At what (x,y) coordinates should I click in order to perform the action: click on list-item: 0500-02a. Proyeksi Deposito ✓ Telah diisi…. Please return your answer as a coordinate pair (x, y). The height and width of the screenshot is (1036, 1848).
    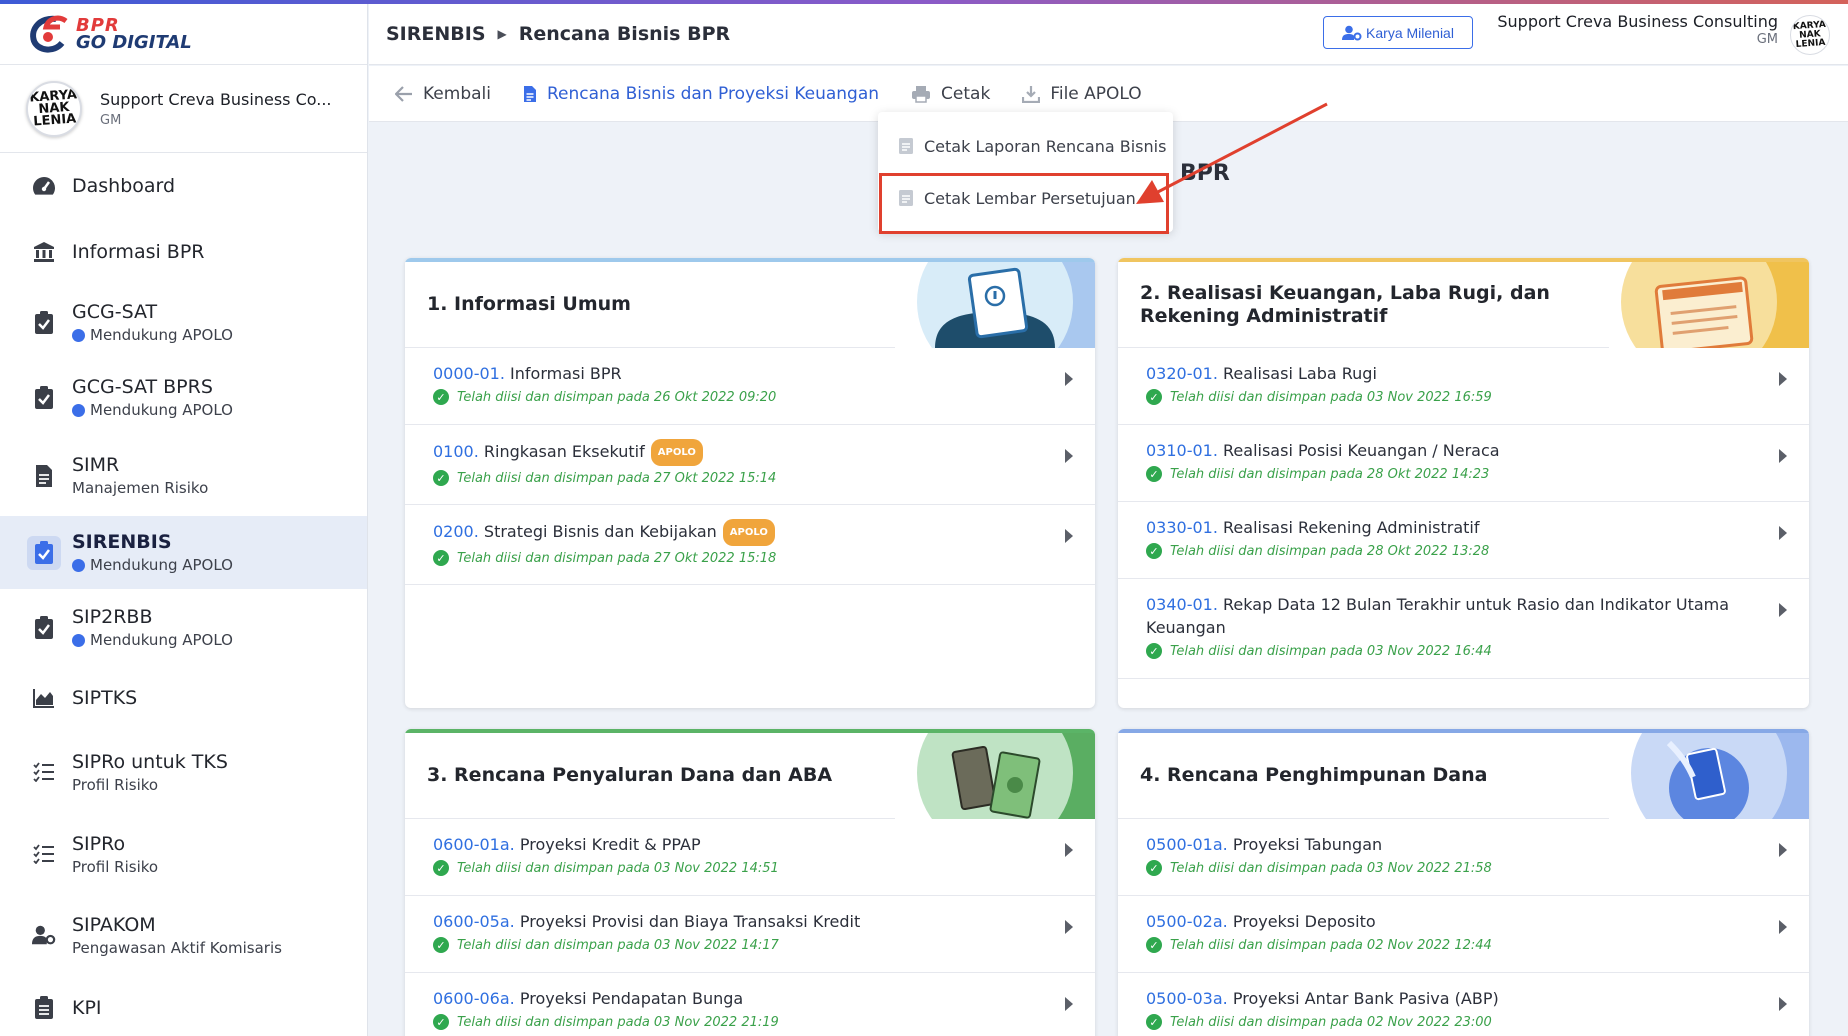
    Looking at the image, I should click on (1463, 934).